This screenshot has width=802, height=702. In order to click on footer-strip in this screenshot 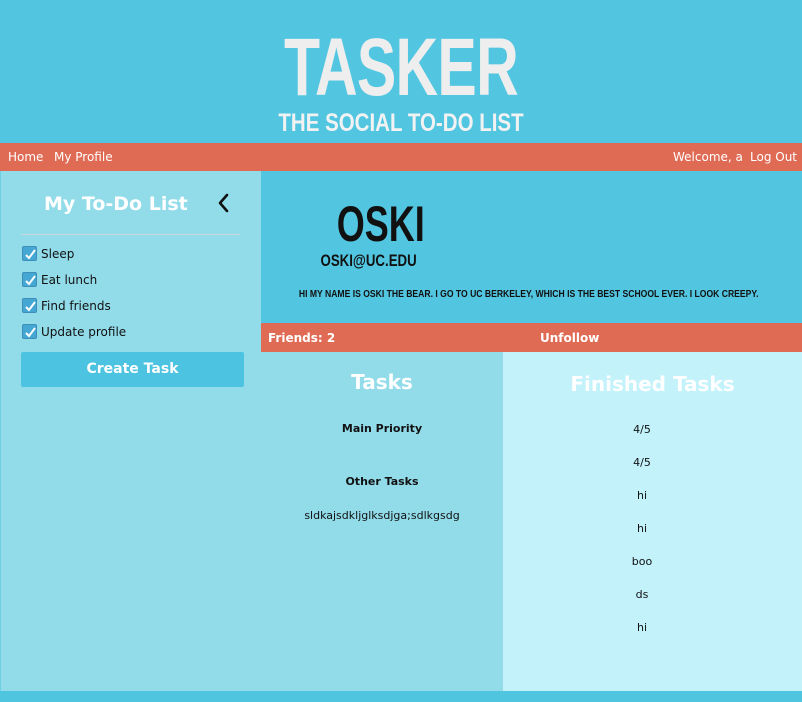, I will do `click(401, 696)`.